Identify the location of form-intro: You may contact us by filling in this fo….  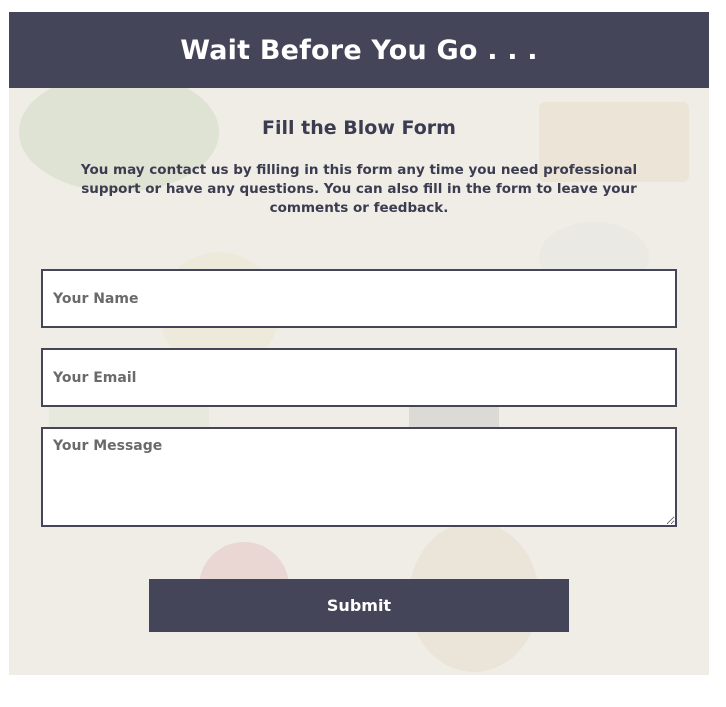
(359, 189).